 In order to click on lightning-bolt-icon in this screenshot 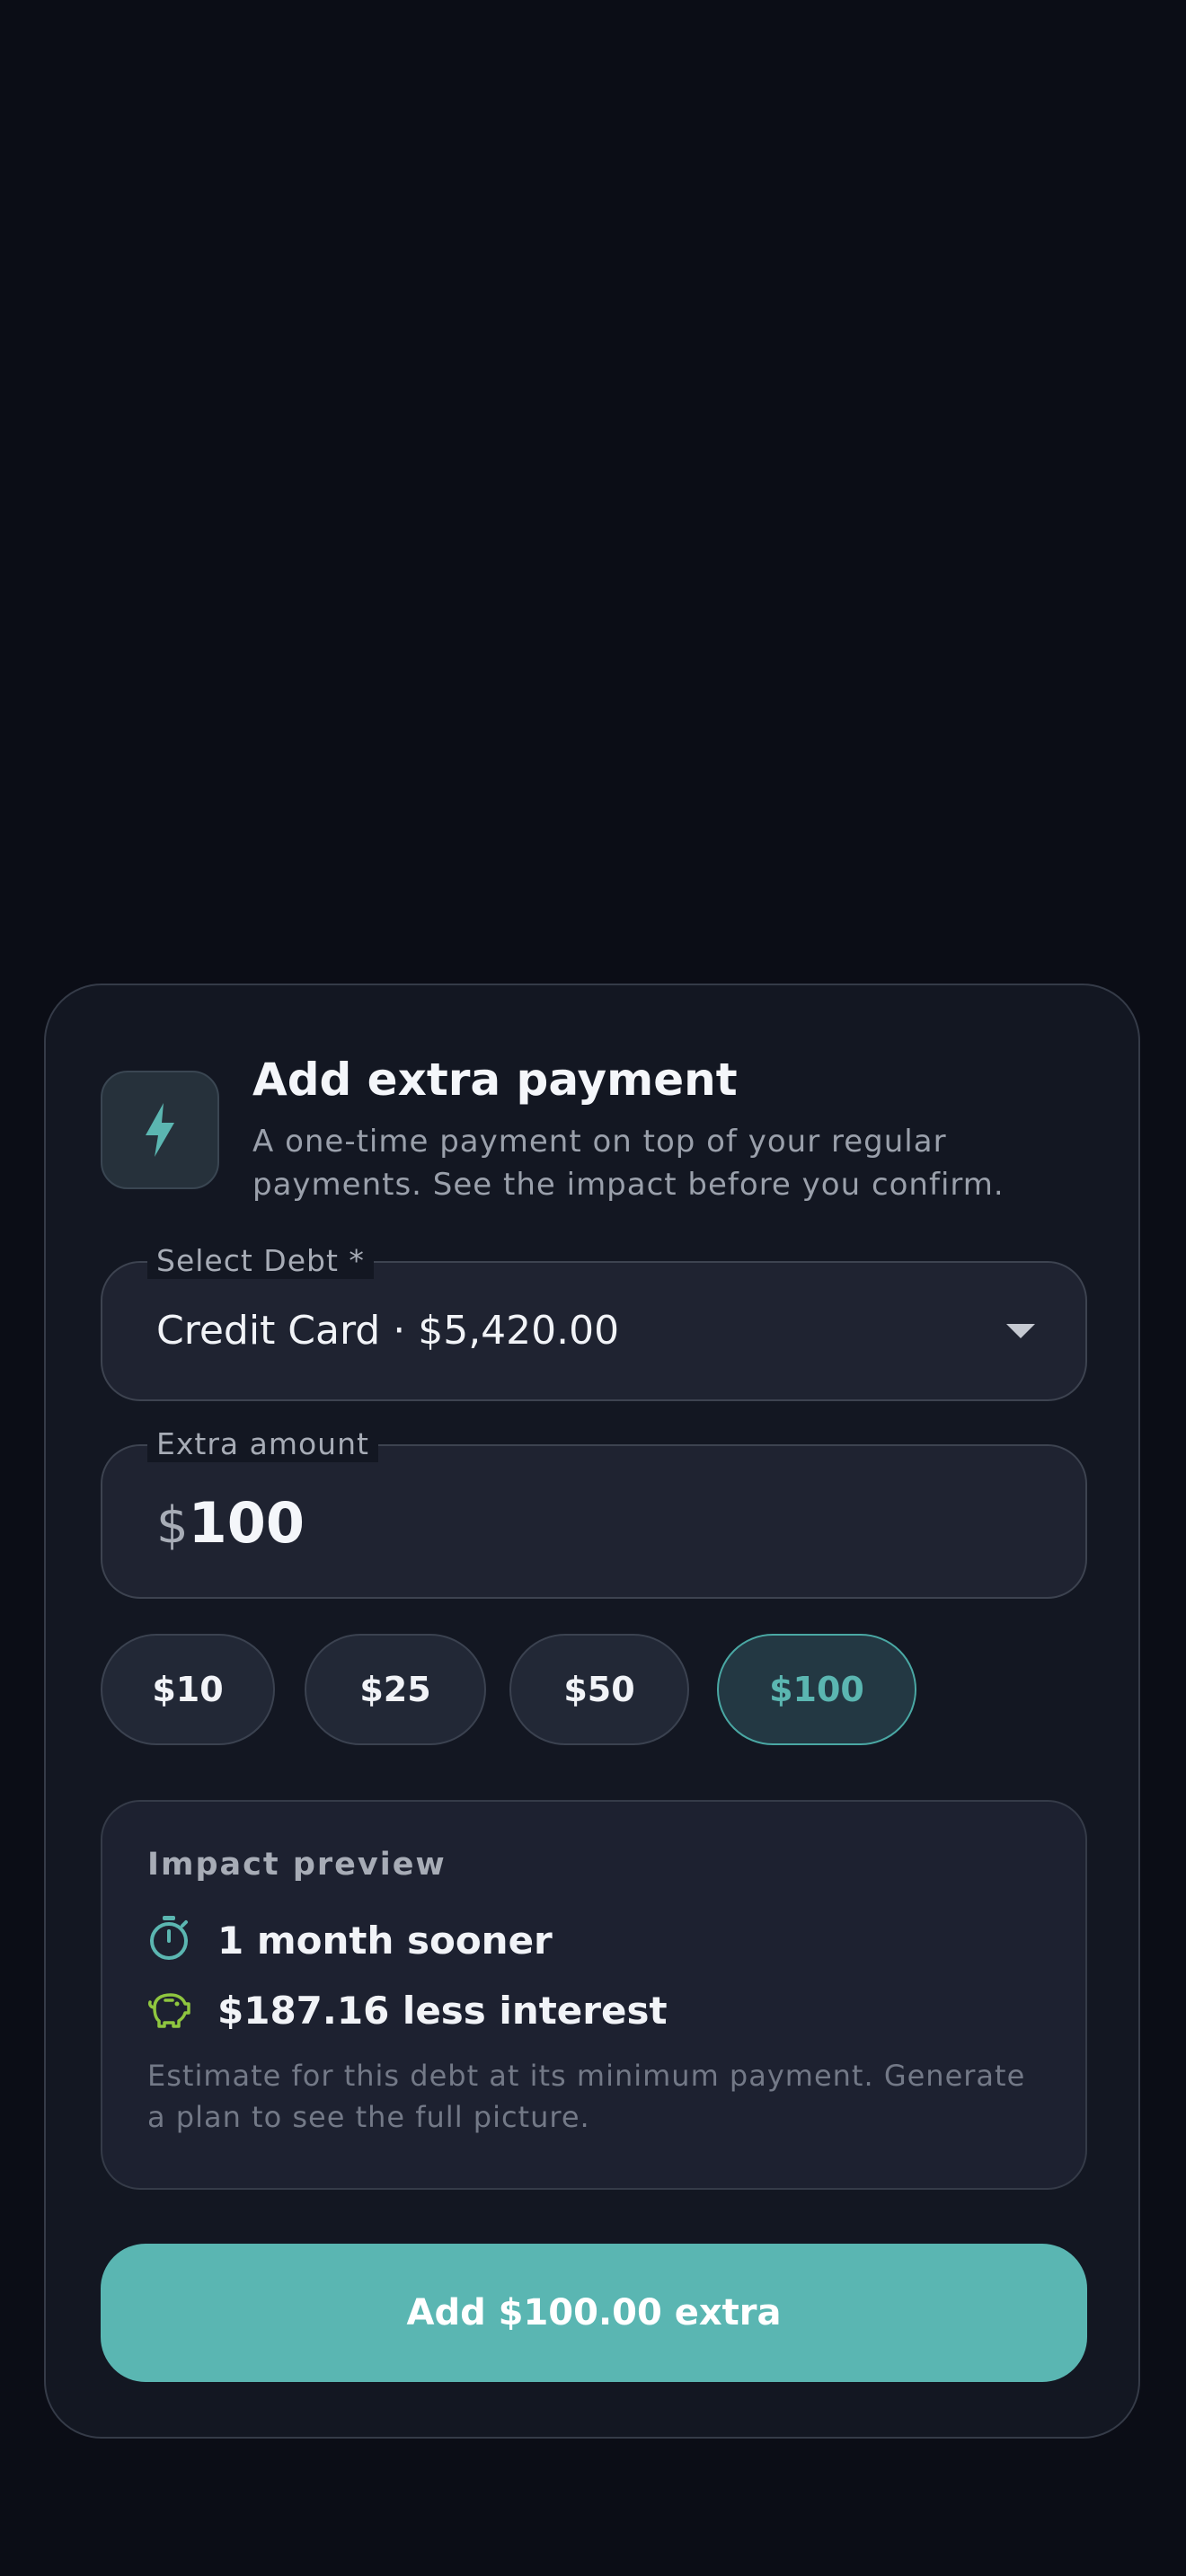, I will do `click(160, 1130)`.